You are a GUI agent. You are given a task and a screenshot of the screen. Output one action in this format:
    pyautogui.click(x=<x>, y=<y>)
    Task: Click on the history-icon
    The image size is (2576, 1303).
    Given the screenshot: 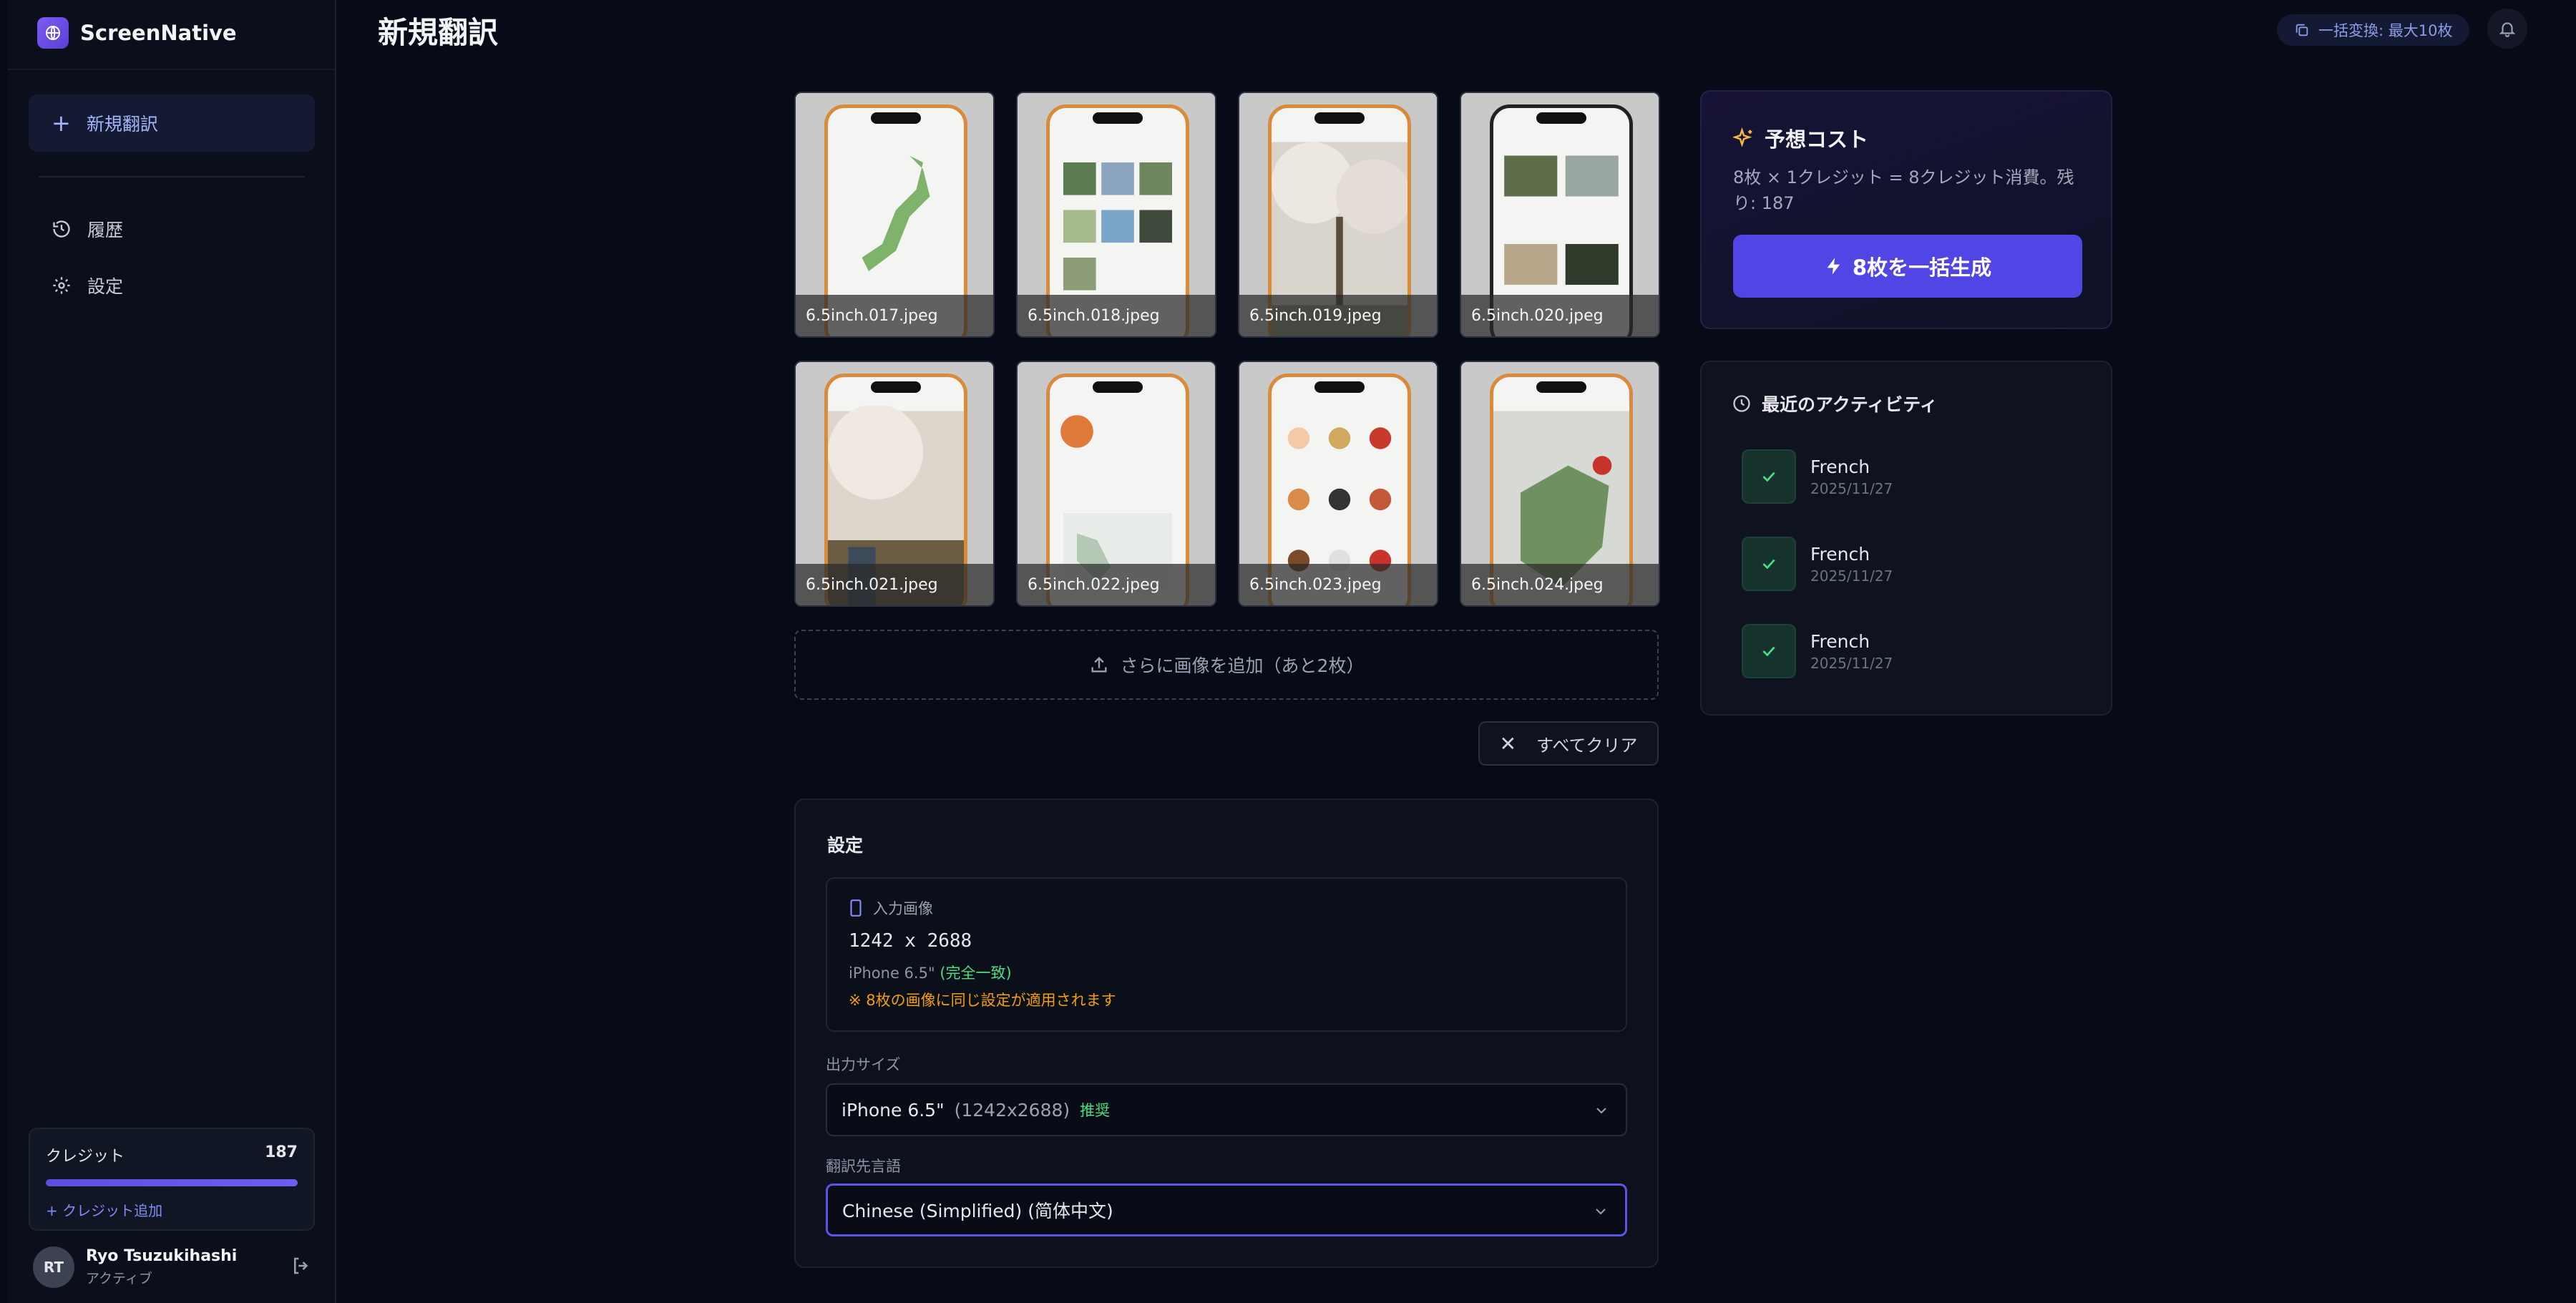 What is the action you would take?
    pyautogui.click(x=61, y=229)
    